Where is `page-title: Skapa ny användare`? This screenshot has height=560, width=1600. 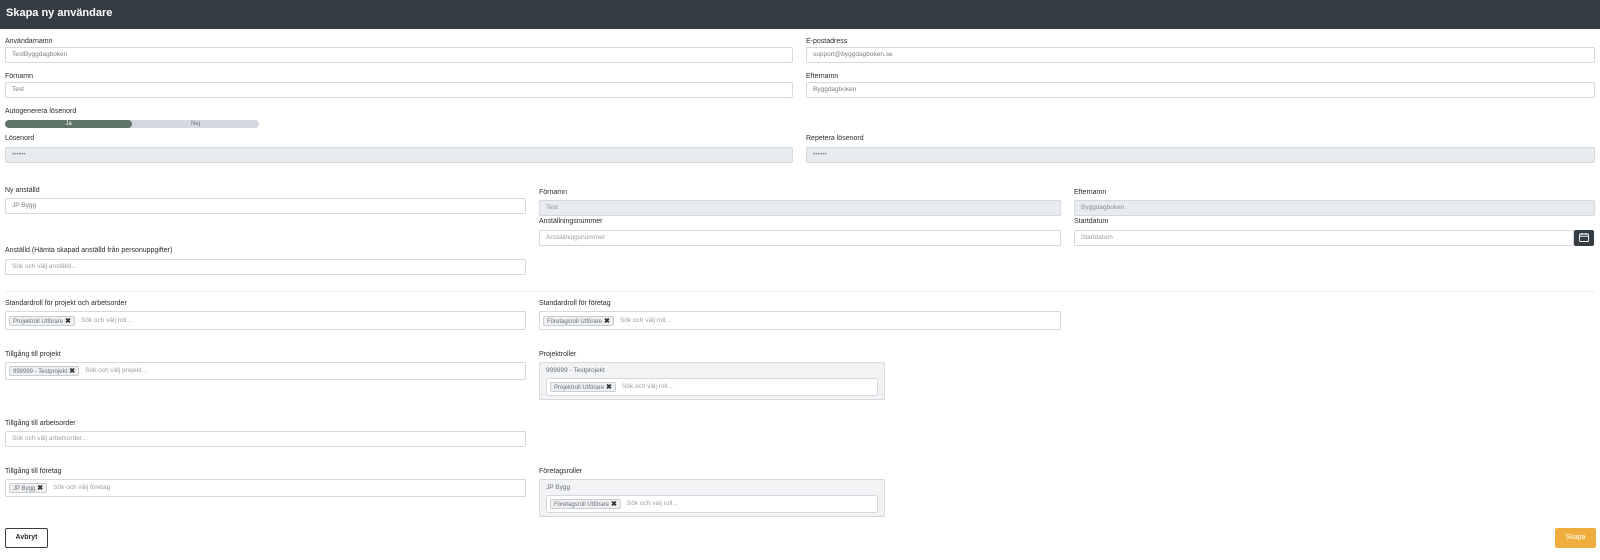
page-title: Skapa ny användare is located at coordinates (59, 13).